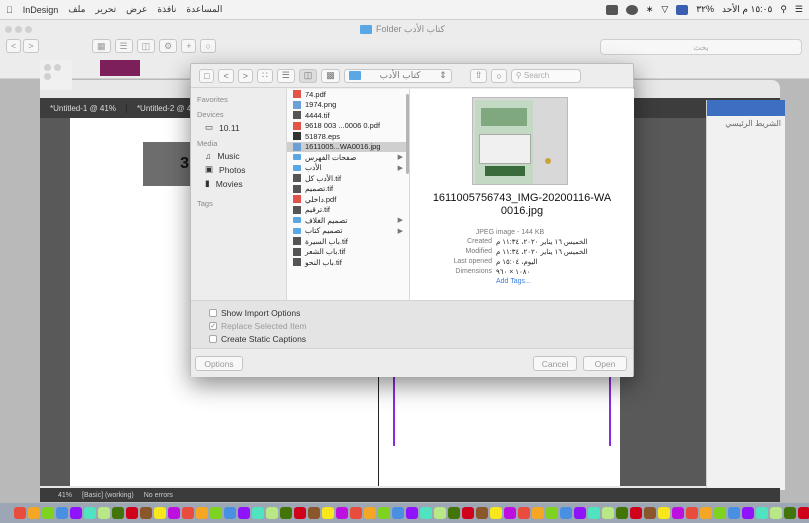  I want to click on replace-selected-checkbox: ✓, so click(213, 326).